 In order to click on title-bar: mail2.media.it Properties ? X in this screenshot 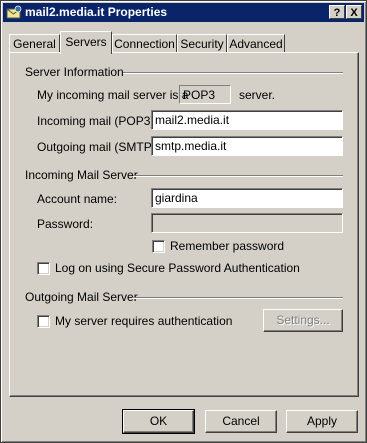, I will do `click(183, 12)`.